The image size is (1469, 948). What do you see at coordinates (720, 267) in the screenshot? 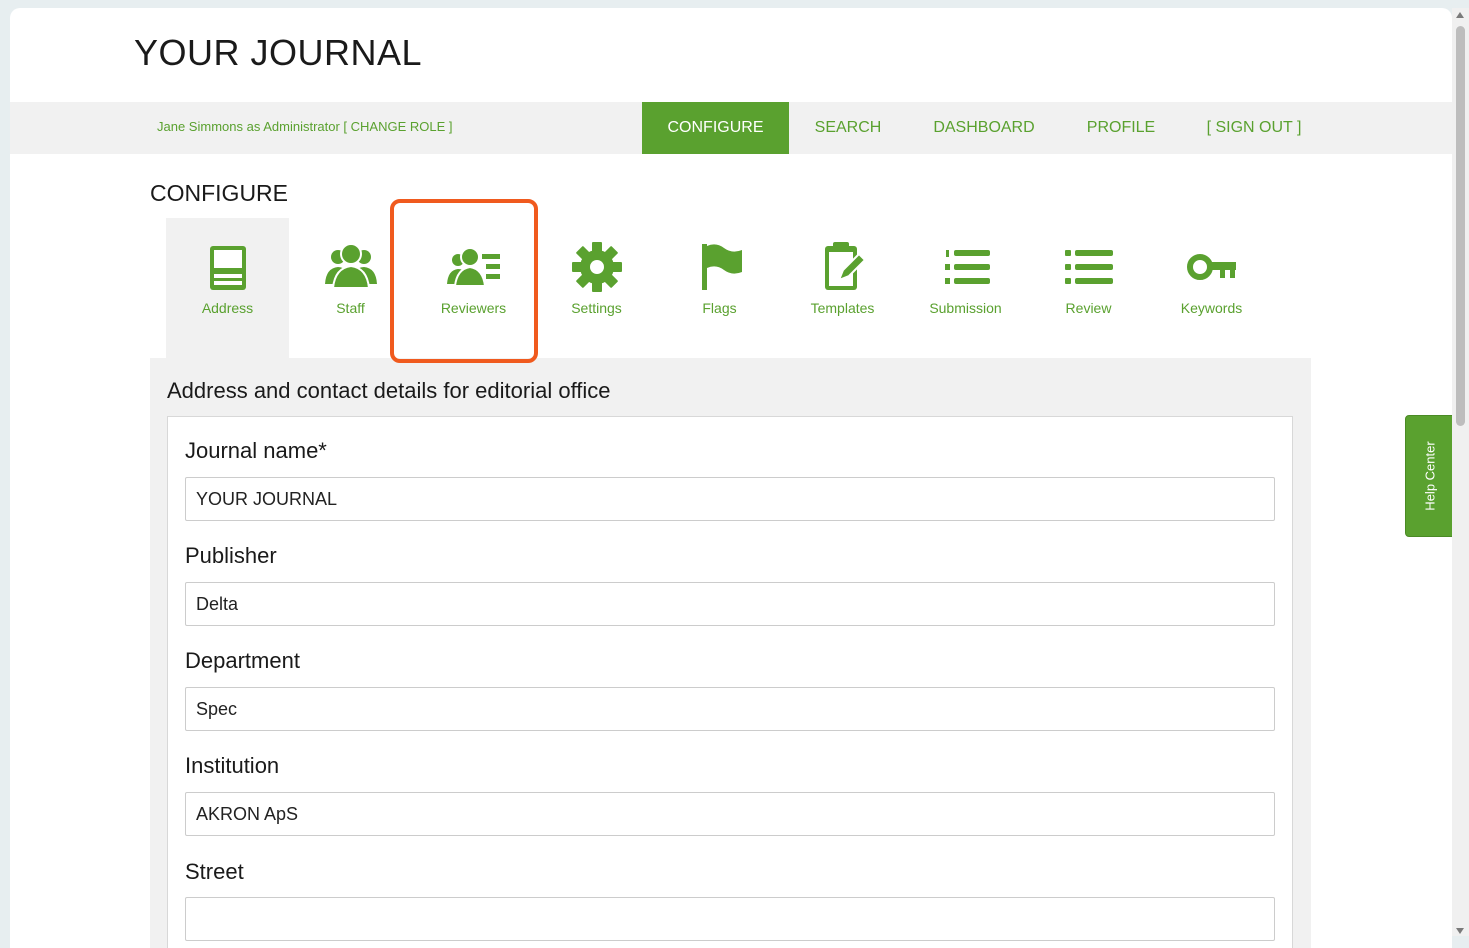
I see `flag-icon` at bounding box center [720, 267].